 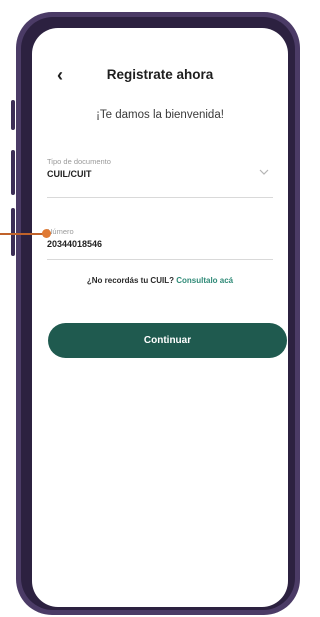 I want to click on document-type-value: CUIL/CUIT, so click(x=69, y=174).